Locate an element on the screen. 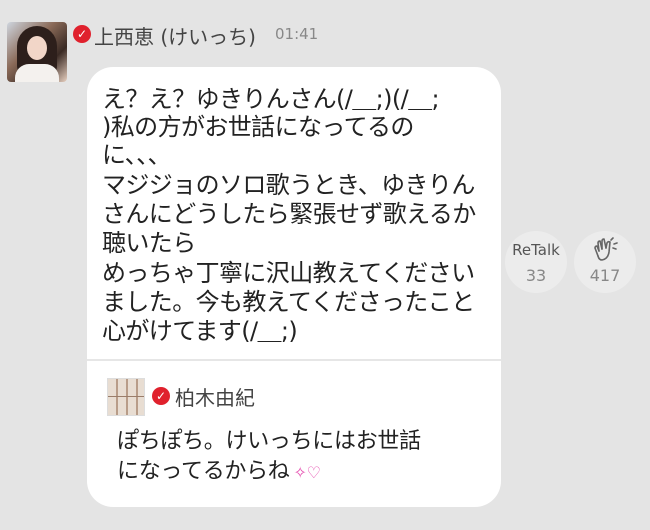 This screenshot has width=650, height=530. message-line: さんにどうしたら緊張せず歌えるか is located at coordinates (289, 214).